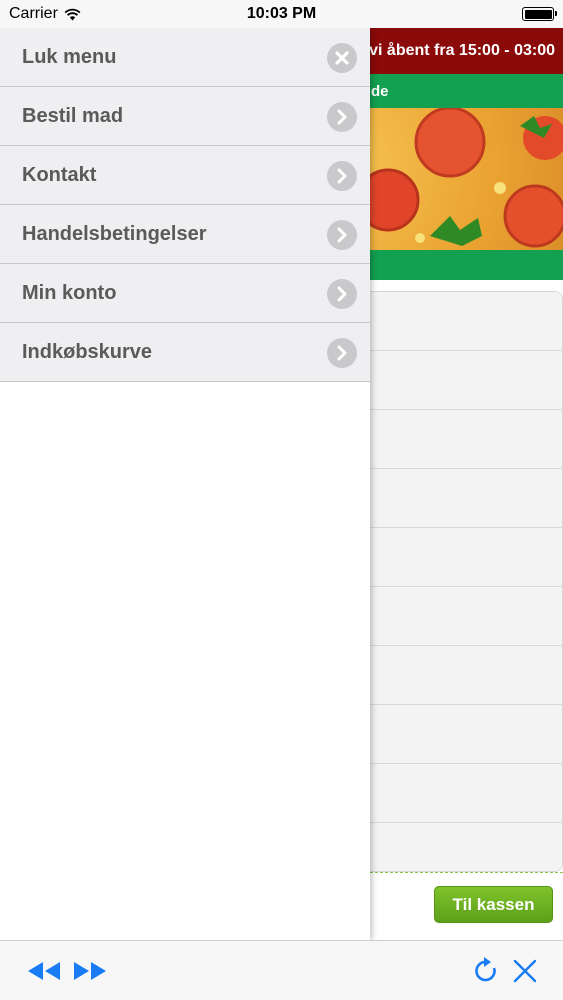 The width and height of the screenshot is (563, 1000). What do you see at coordinates (185, 57) in the screenshot?
I see `menu-item-close: Luk menu` at bounding box center [185, 57].